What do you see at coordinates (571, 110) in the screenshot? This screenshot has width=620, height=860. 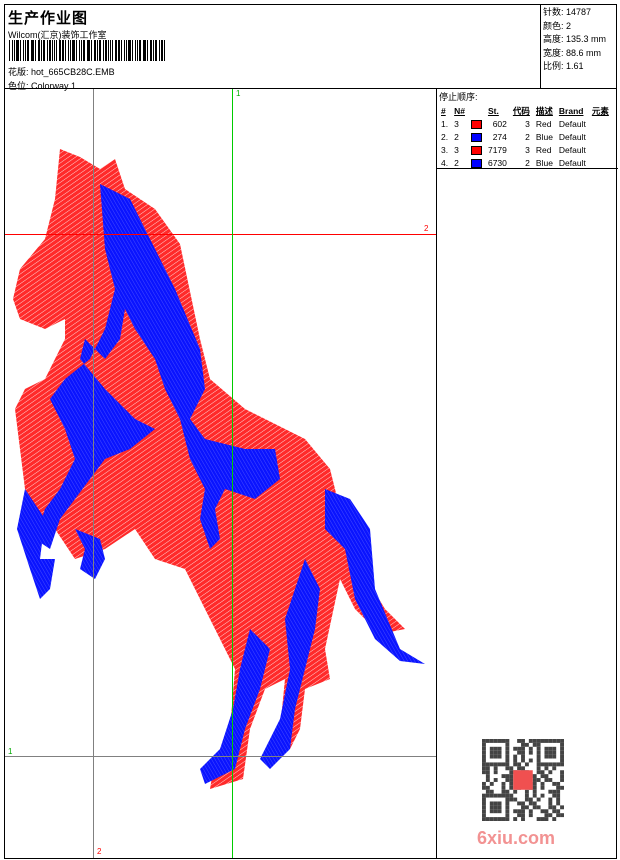 I see `col-brand: Brand` at bounding box center [571, 110].